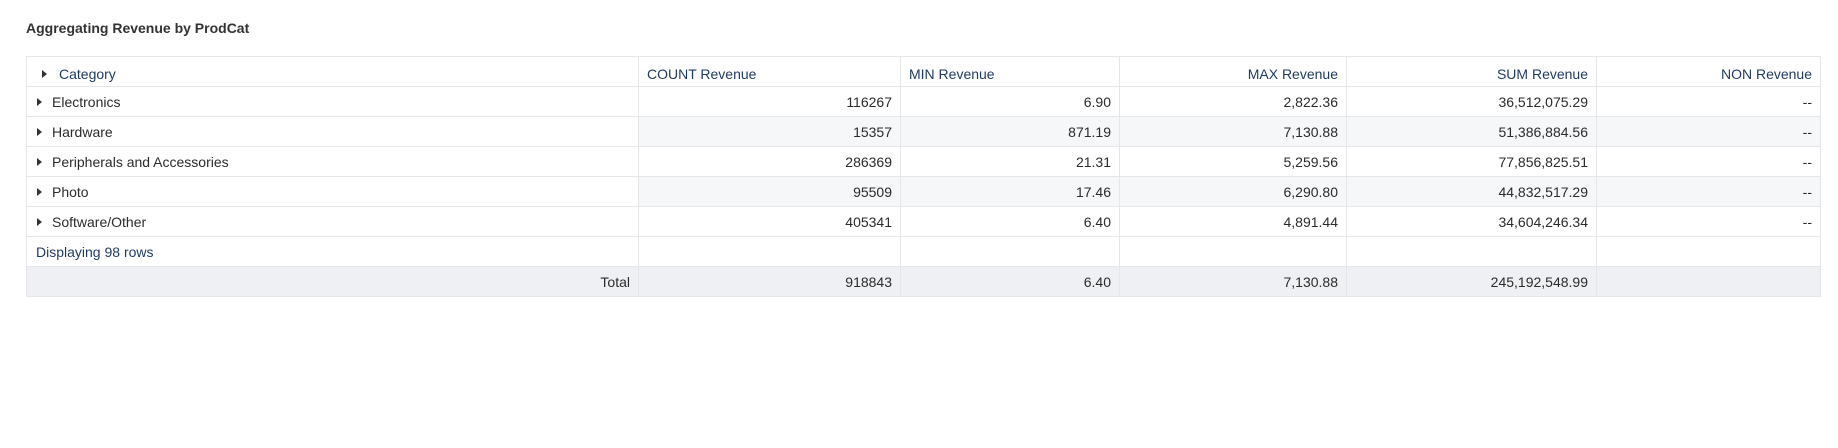 Image resolution: width=1838 pixels, height=448 pixels. What do you see at coordinates (1010, 281) in the screenshot?
I see `total-min-cell: 6.40` at bounding box center [1010, 281].